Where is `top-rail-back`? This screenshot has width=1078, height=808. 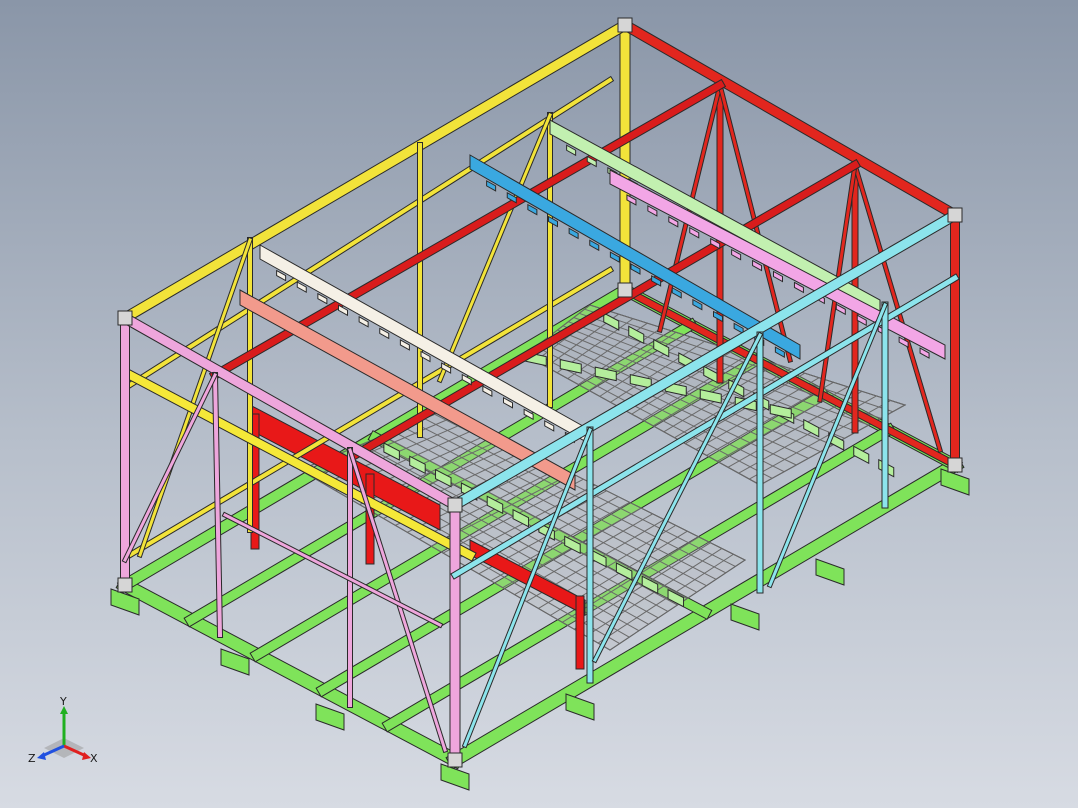 top-rail-back is located at coordinates (790, 120).